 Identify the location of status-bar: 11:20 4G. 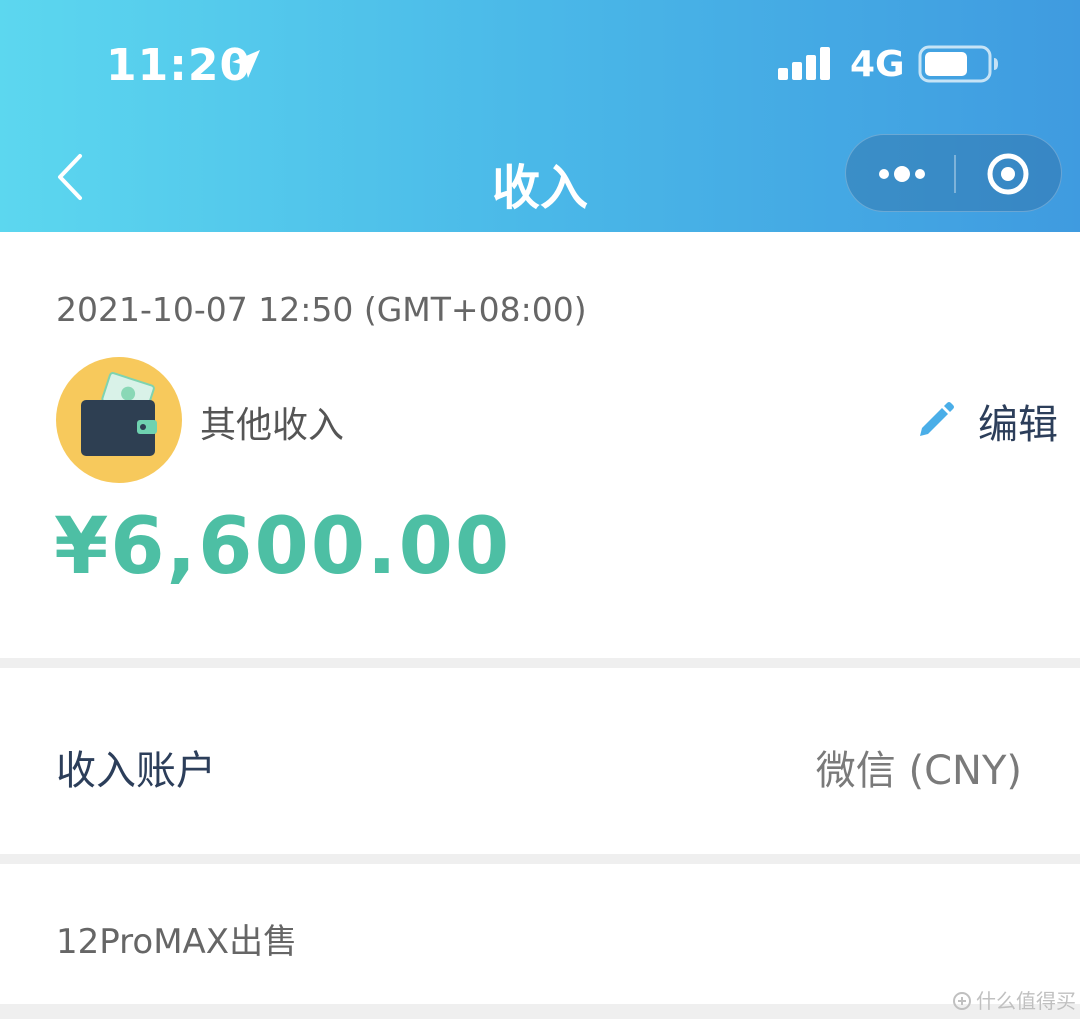
(540, 65).